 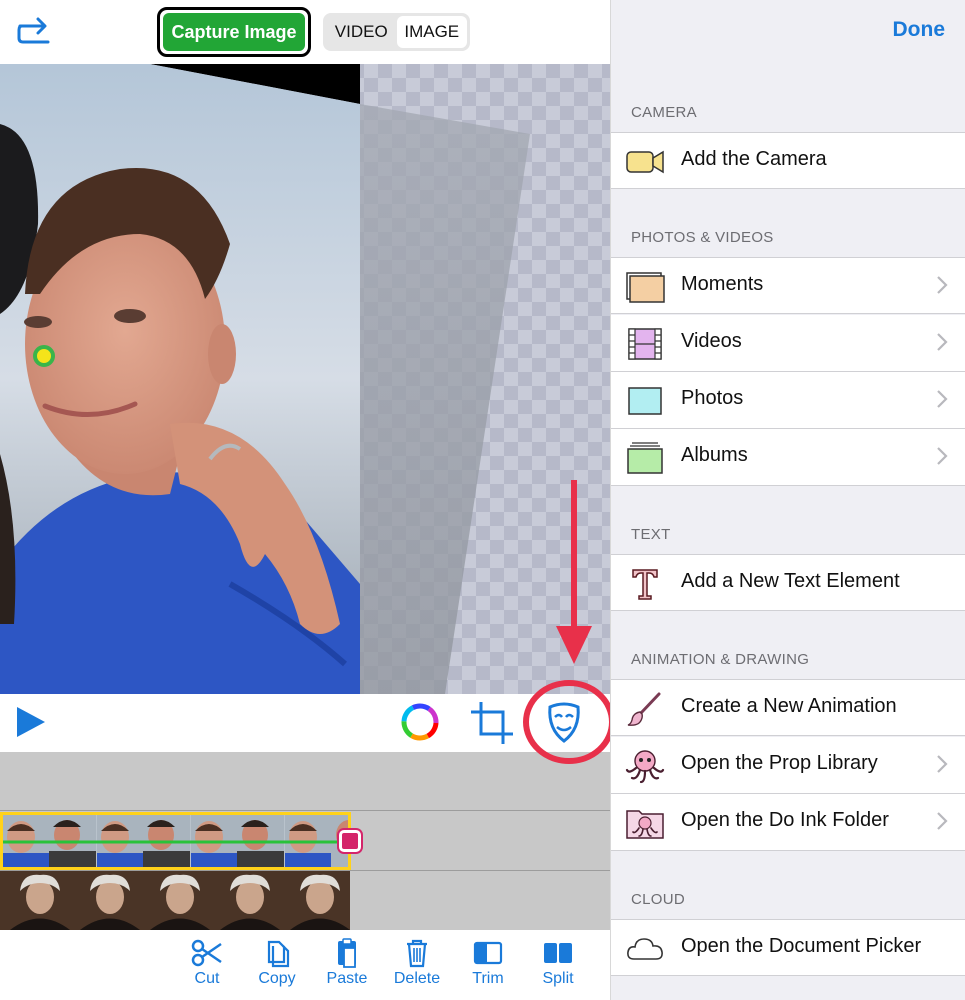 What do you see at coordinates (645, 767) in the screenshot?
I see `octopus-icon` at bounding box center [645, 767].